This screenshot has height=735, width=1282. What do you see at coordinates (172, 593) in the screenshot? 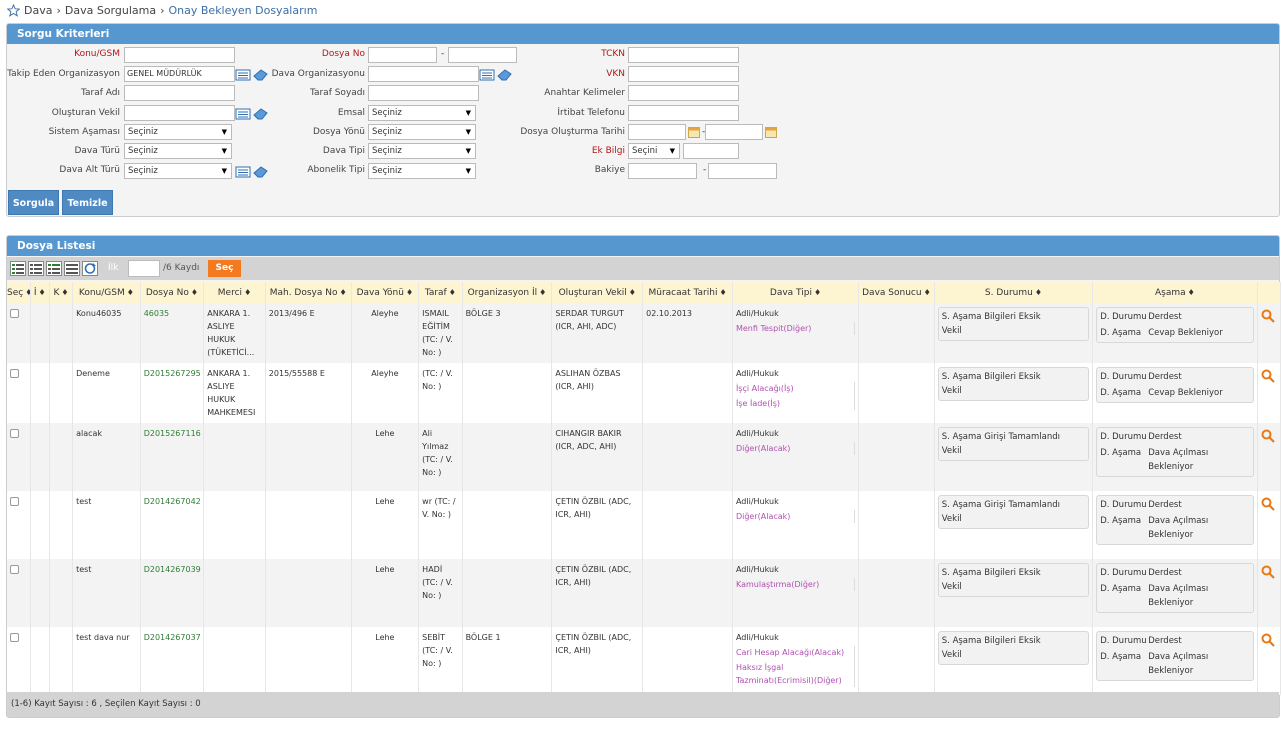
I see `dosya-no-link: D2014267039` at bounding box center [172, 593].